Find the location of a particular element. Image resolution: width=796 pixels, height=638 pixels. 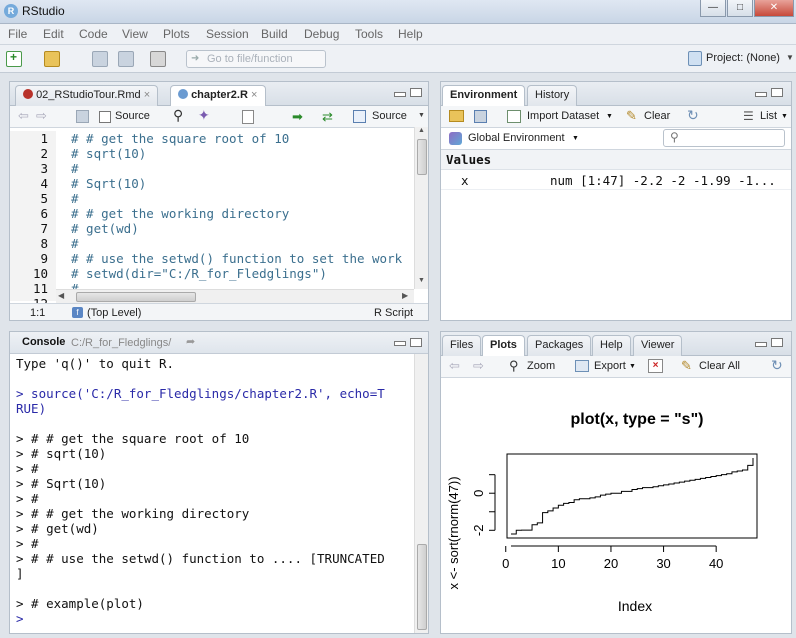

editor-horizontal-scrollbar: ◀ ▶ is located at coordinates (235, 296).